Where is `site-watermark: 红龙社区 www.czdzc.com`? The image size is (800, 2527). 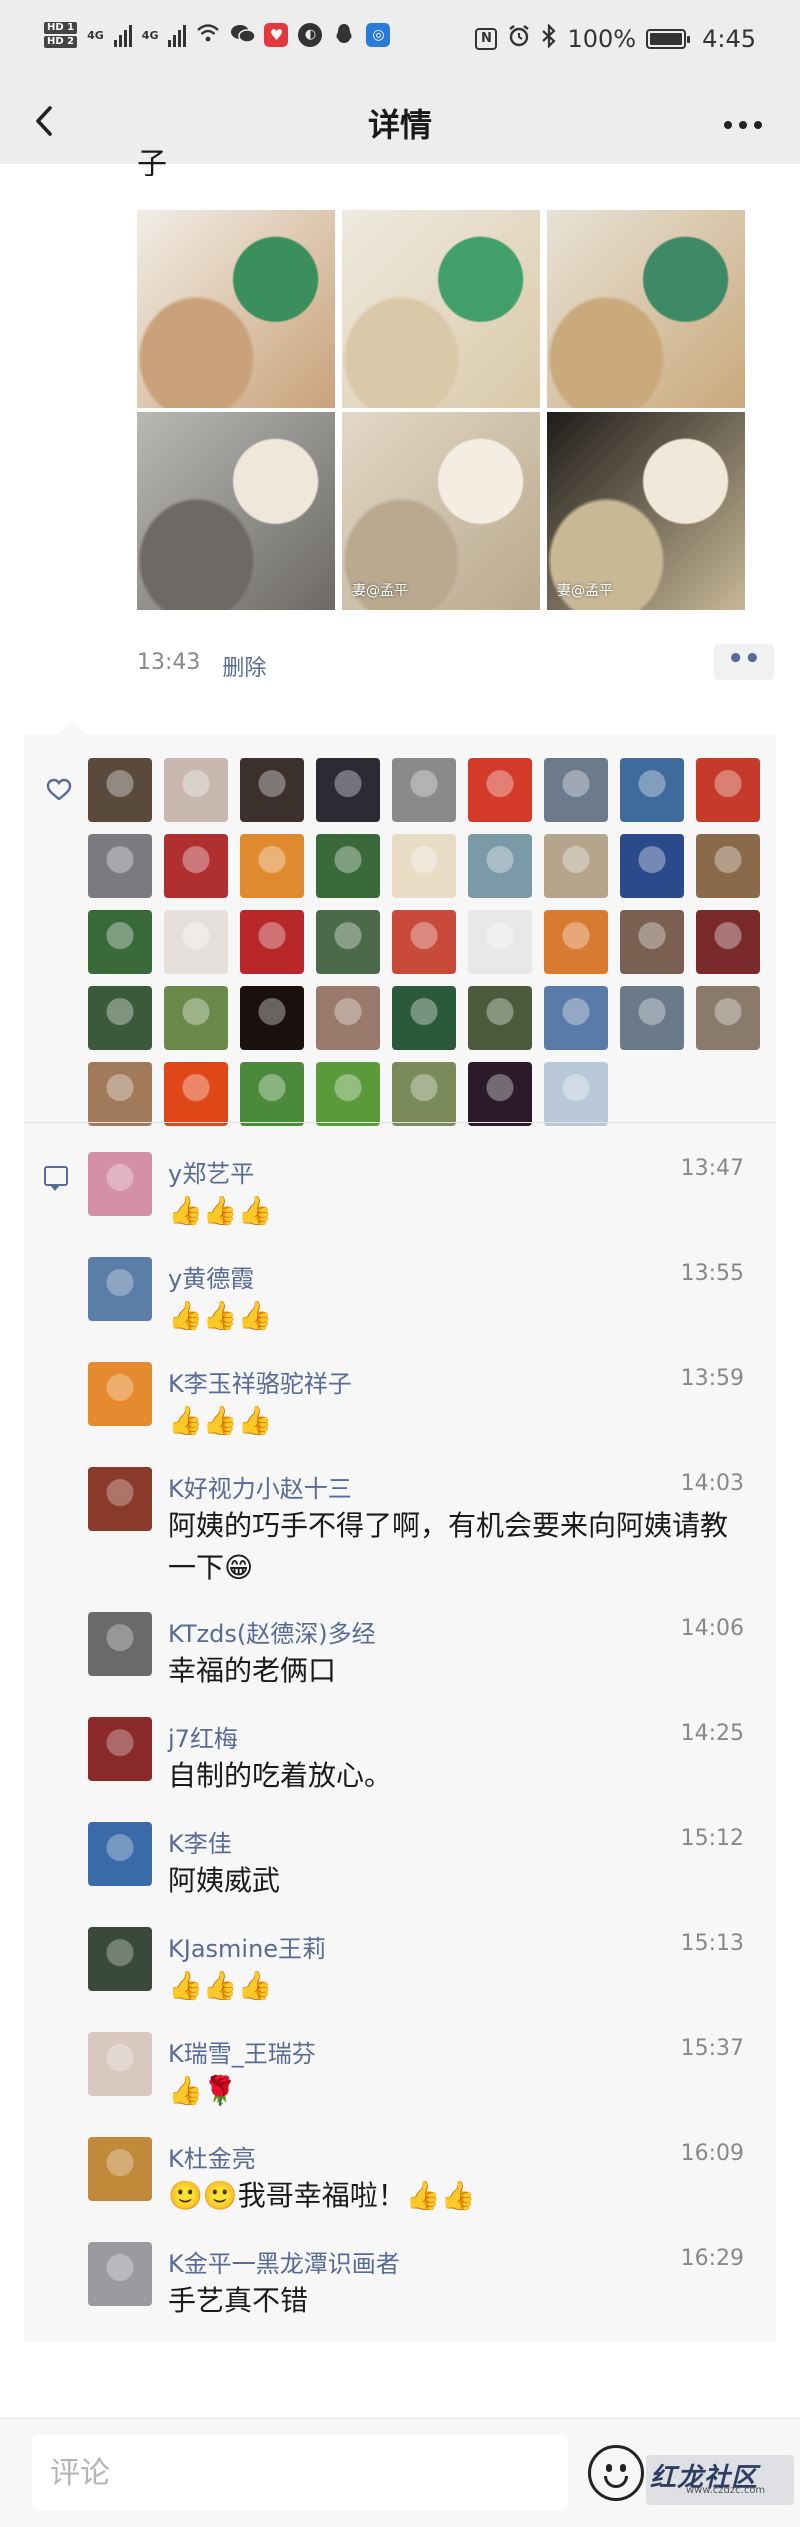 site-watermark: 红龙社区 www.czdzc.com is located at coordinates (720, 2480).